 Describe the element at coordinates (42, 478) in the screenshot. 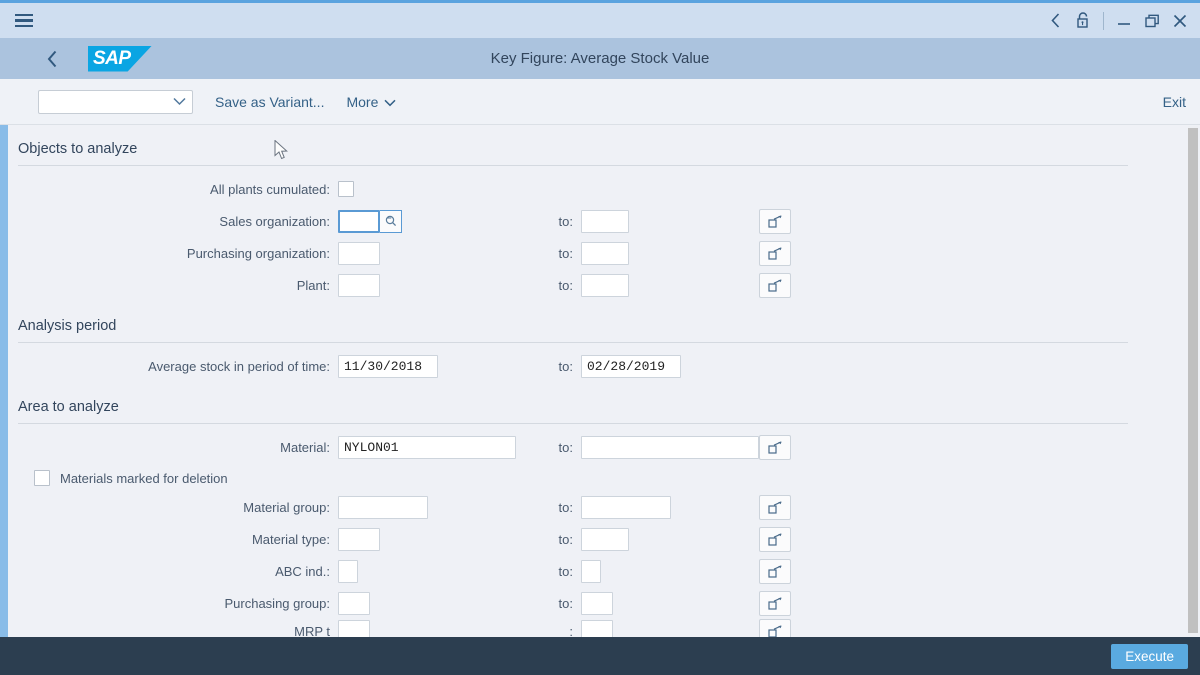

I see `materials-marked-for-deletion-checkbox` at that location.